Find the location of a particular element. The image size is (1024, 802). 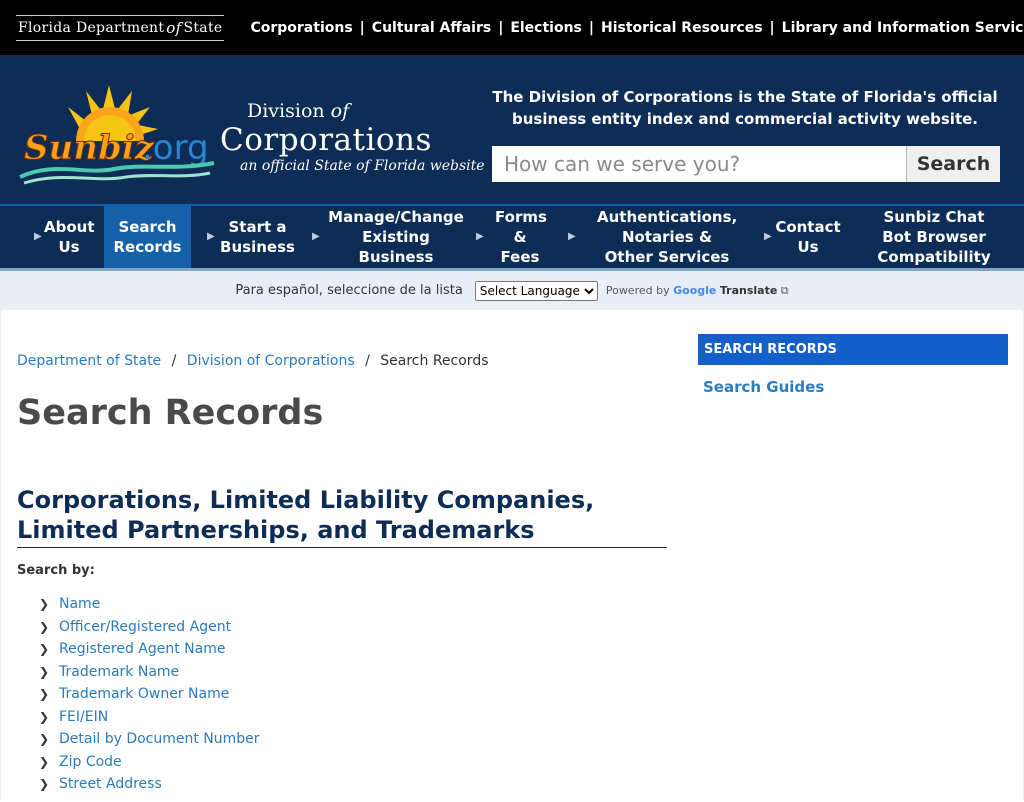

nav-start-a-business: ▶ Start a Business is located at coordinates (247, 237).